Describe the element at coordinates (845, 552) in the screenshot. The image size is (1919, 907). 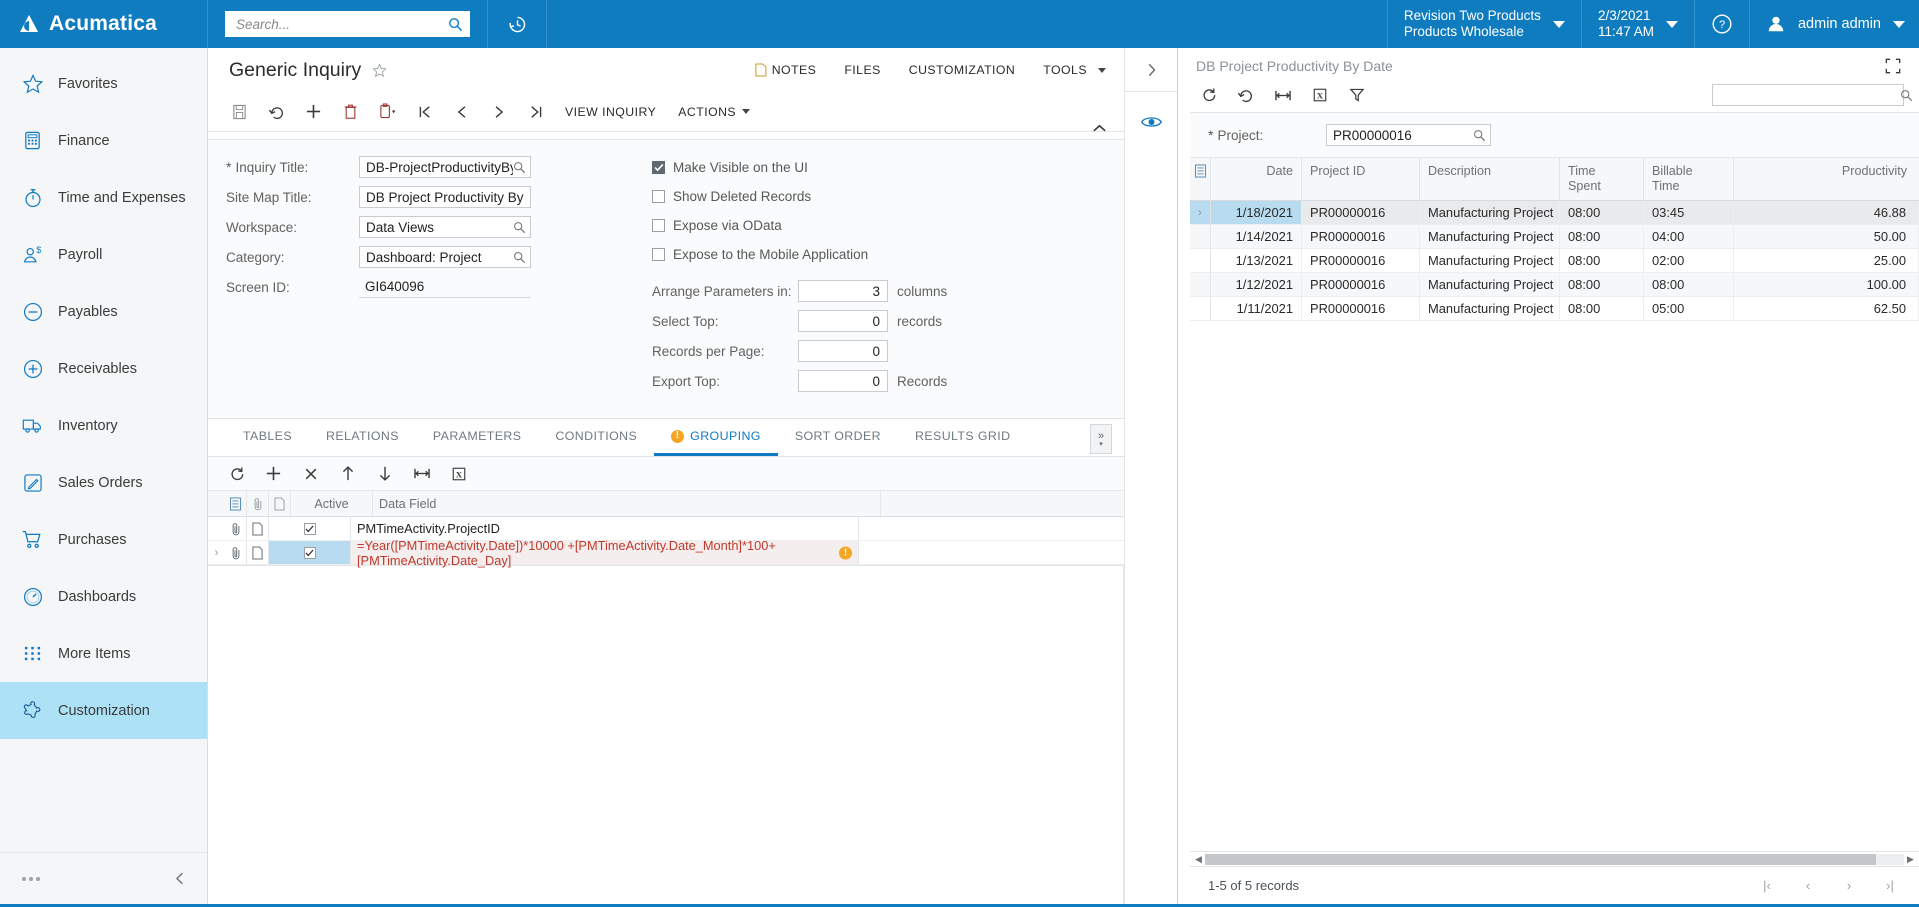
I see `warning-icon: !` at that location.